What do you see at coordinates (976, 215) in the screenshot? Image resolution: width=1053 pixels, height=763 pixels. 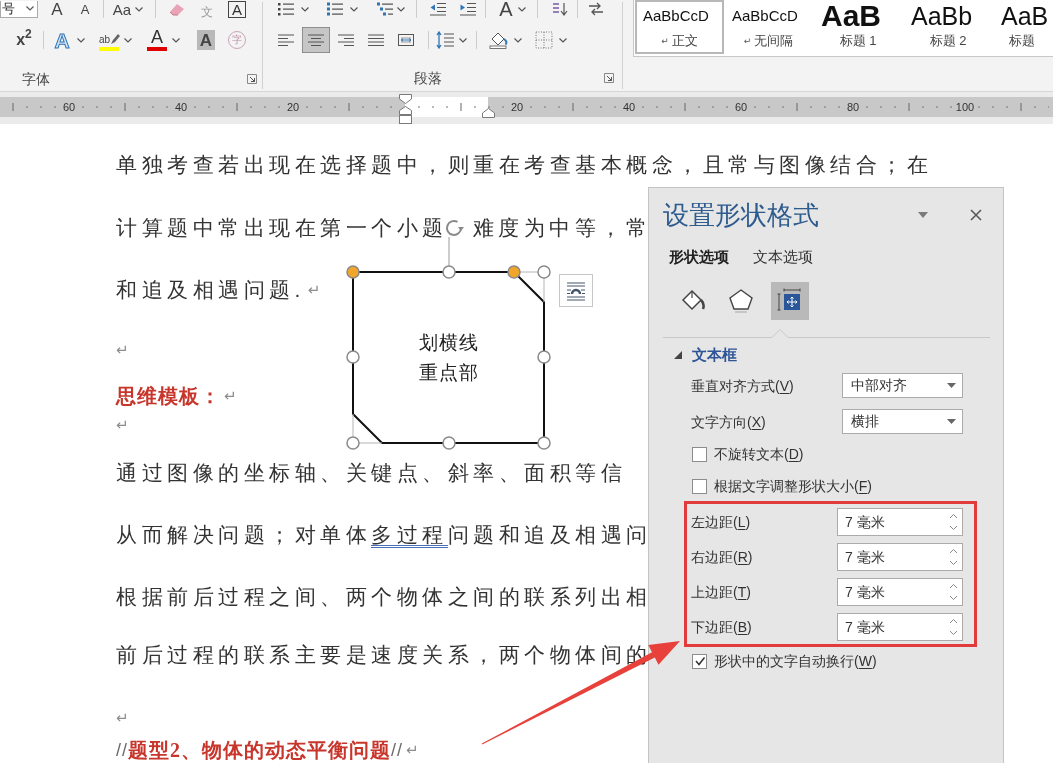 I see `close-icon` at bounding box center [976, 215].